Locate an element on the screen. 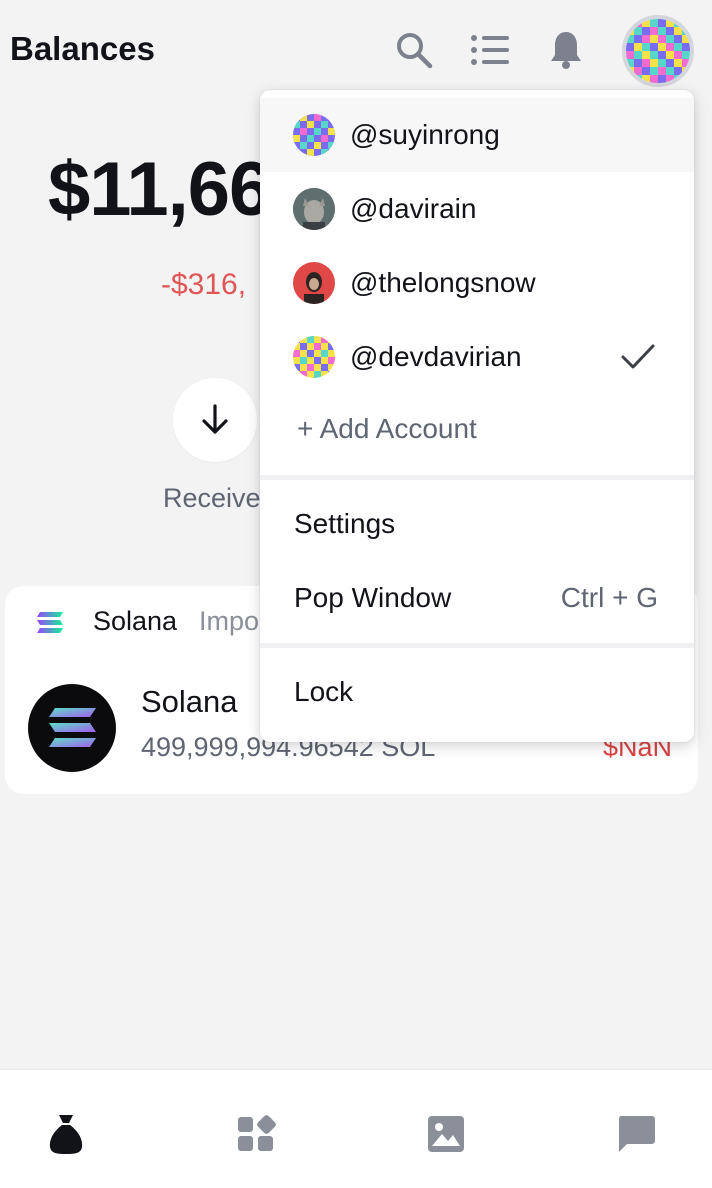  balances-tab is located at coordinates (66, 1134).